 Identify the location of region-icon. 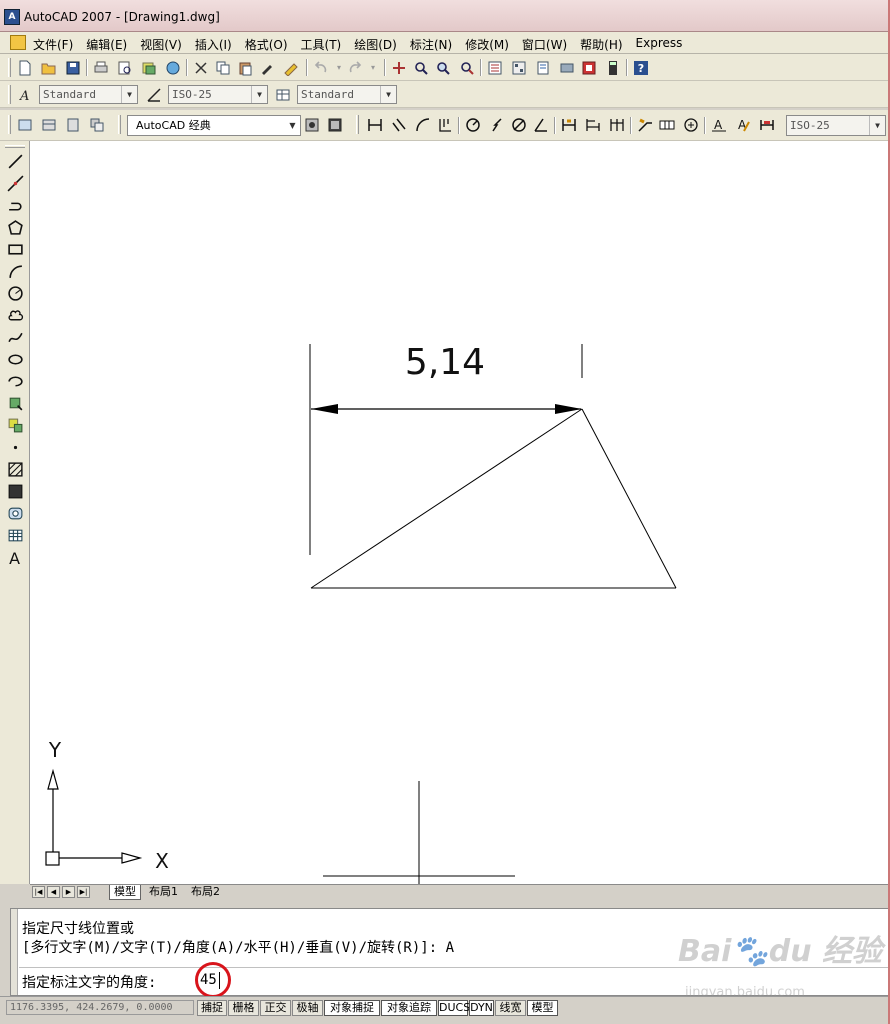
(15, 513).